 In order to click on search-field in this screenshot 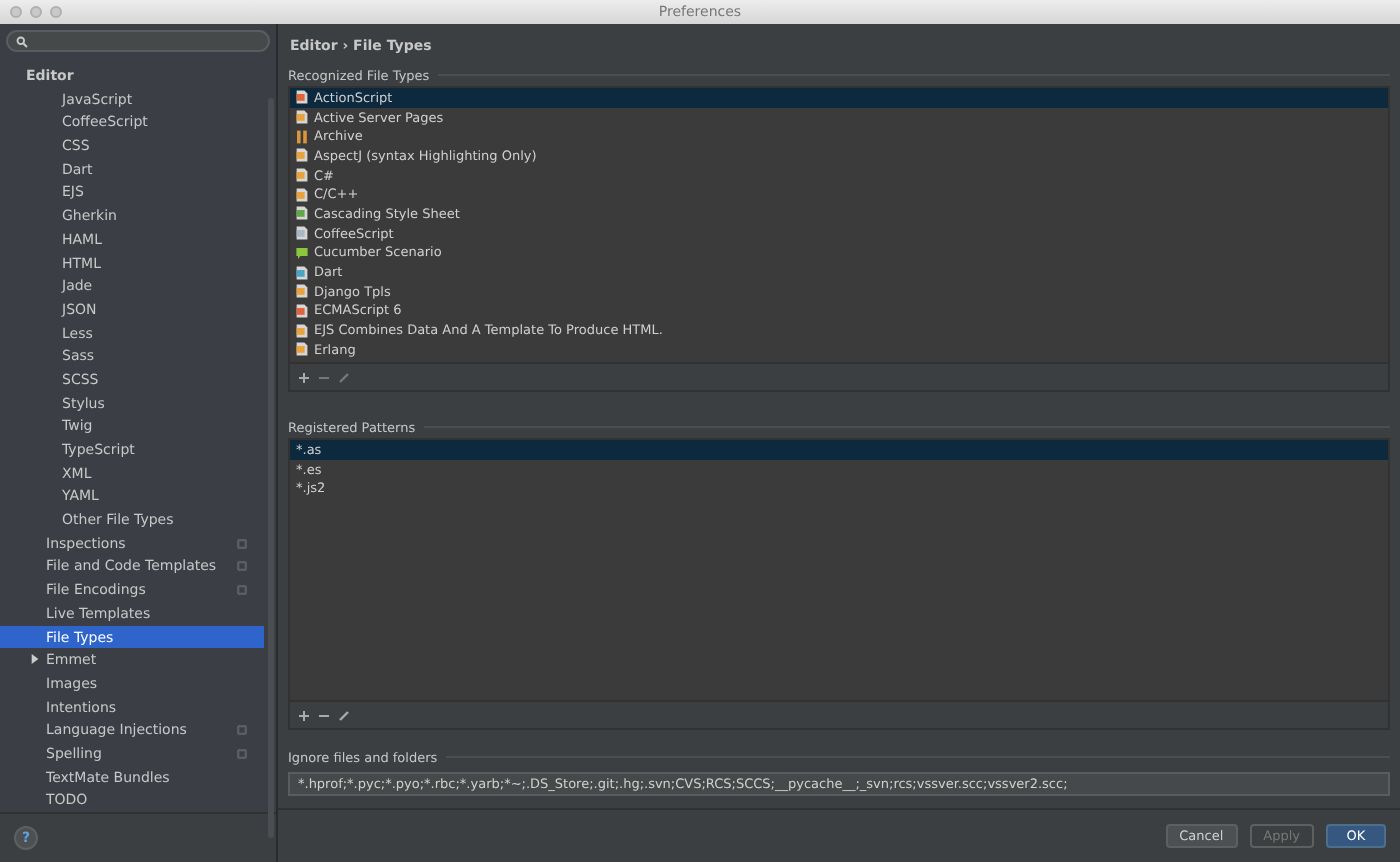, I will do `click(138, 41)`.